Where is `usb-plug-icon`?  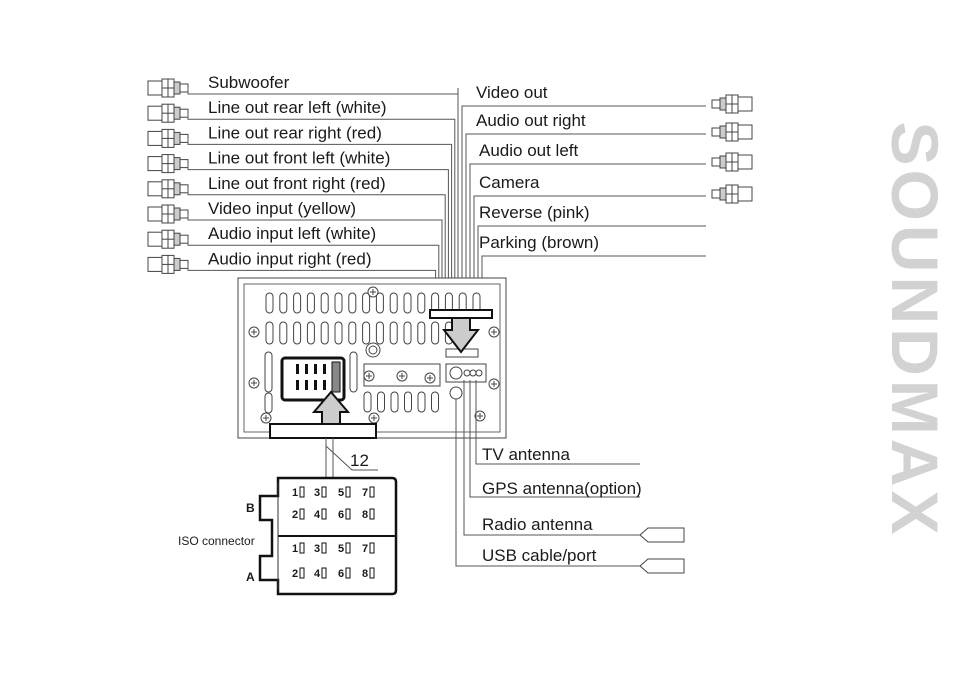
usb-plug-icon is located at coordinates (662, 566).